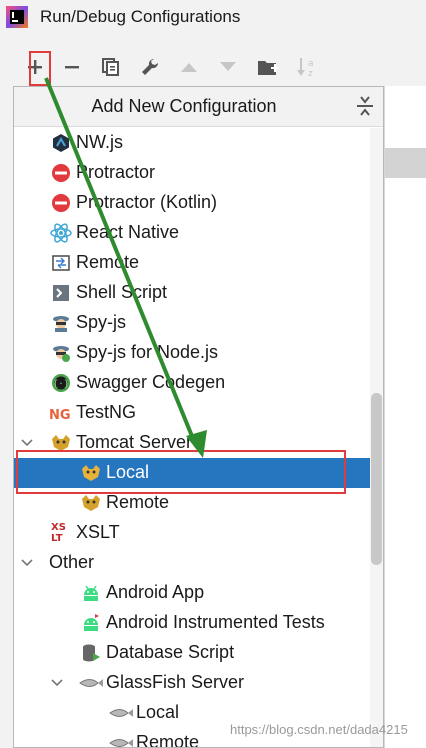 The width and height of the screenshot is (426, 748). I want to click on list-item-swagger-codegen: {·} Swagger Codegen, so click(192, 383).